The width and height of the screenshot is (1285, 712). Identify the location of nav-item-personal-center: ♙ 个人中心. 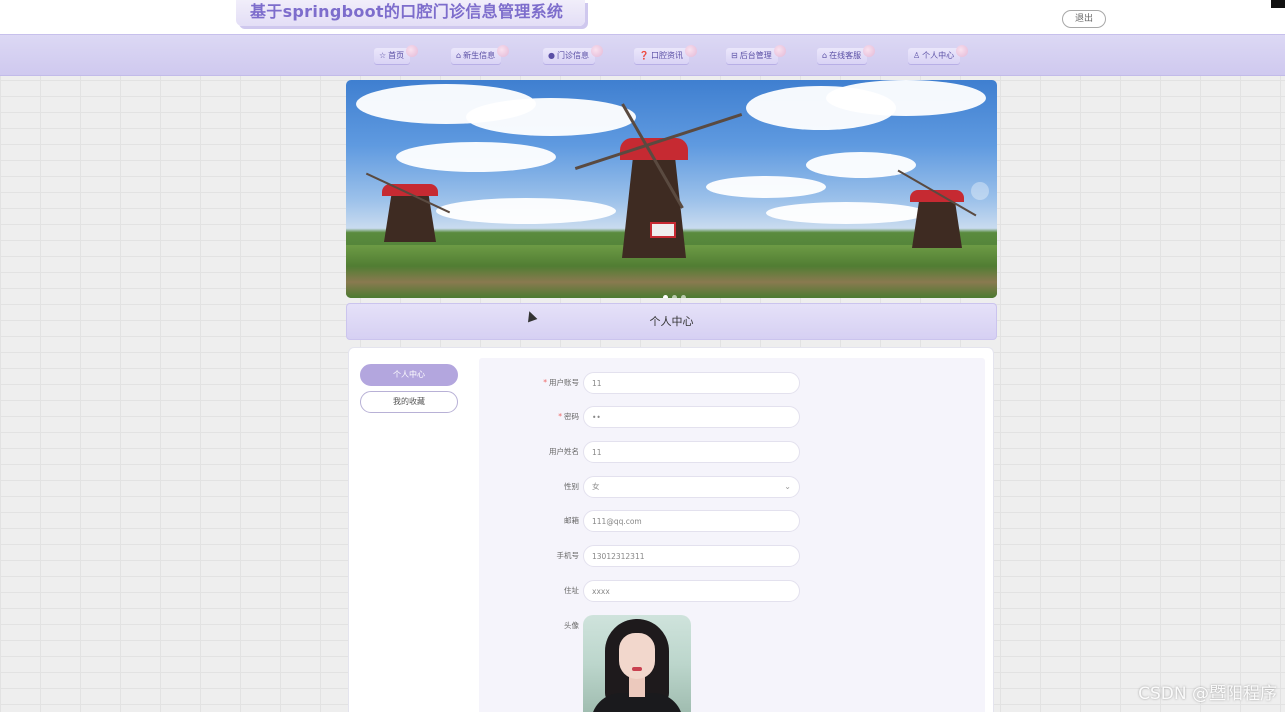
(938, 54).